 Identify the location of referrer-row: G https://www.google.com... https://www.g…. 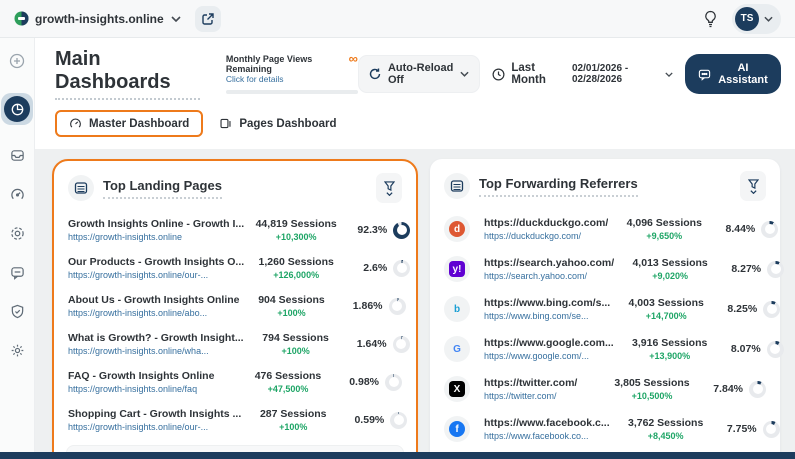
(613, 349).